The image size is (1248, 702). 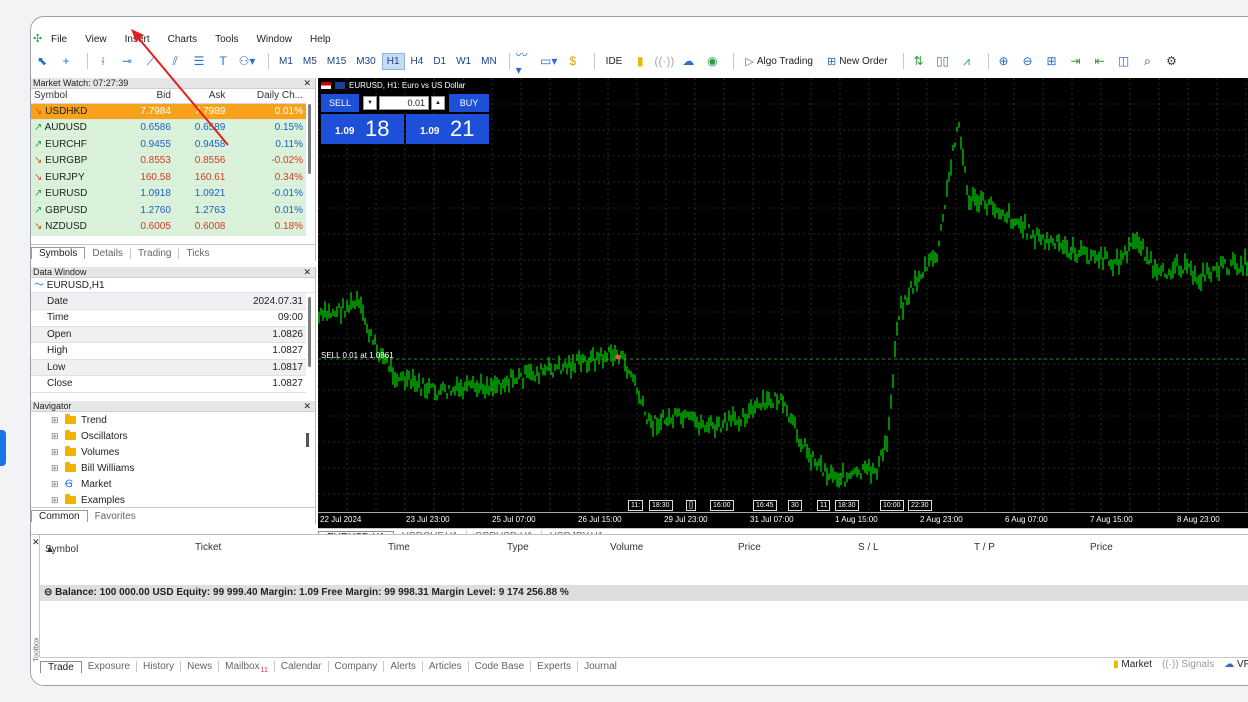 What do you see at coordinates (178, 452) in the screenshot?
I see `navigator-item: ⊞ Volumes` at bounding box center [178, 452].